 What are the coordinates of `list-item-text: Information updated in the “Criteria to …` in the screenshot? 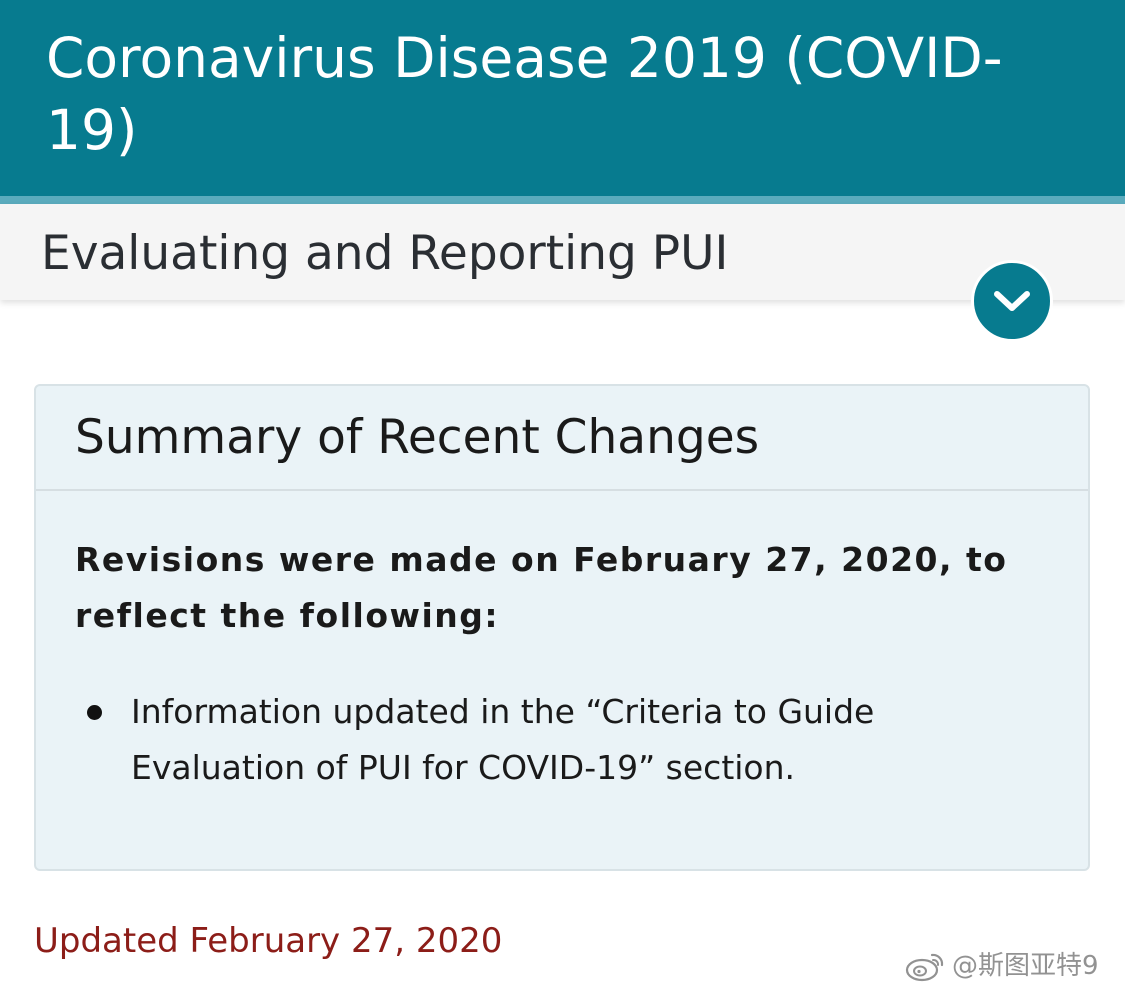 It's located at (503, 739).